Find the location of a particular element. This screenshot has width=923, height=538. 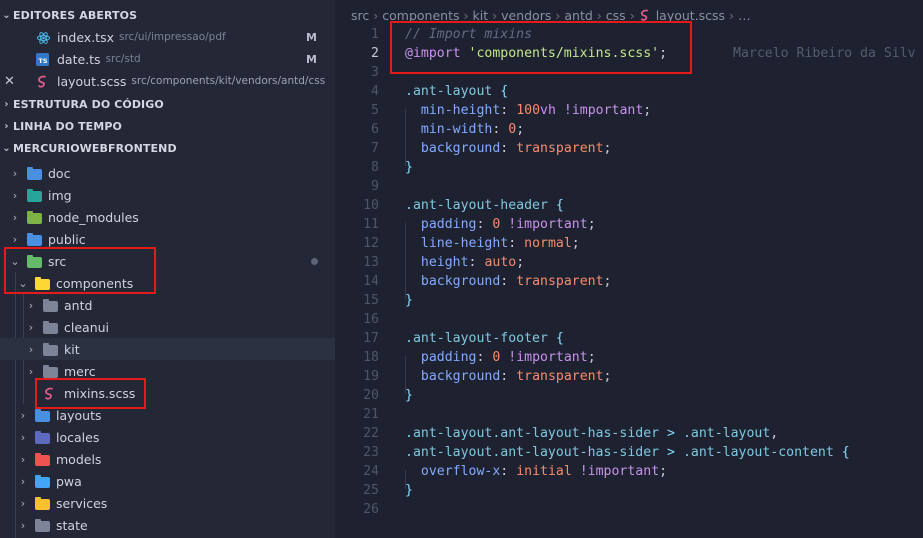

code-text: overflow-x: initial !important; is located at coordinates (544, 471).